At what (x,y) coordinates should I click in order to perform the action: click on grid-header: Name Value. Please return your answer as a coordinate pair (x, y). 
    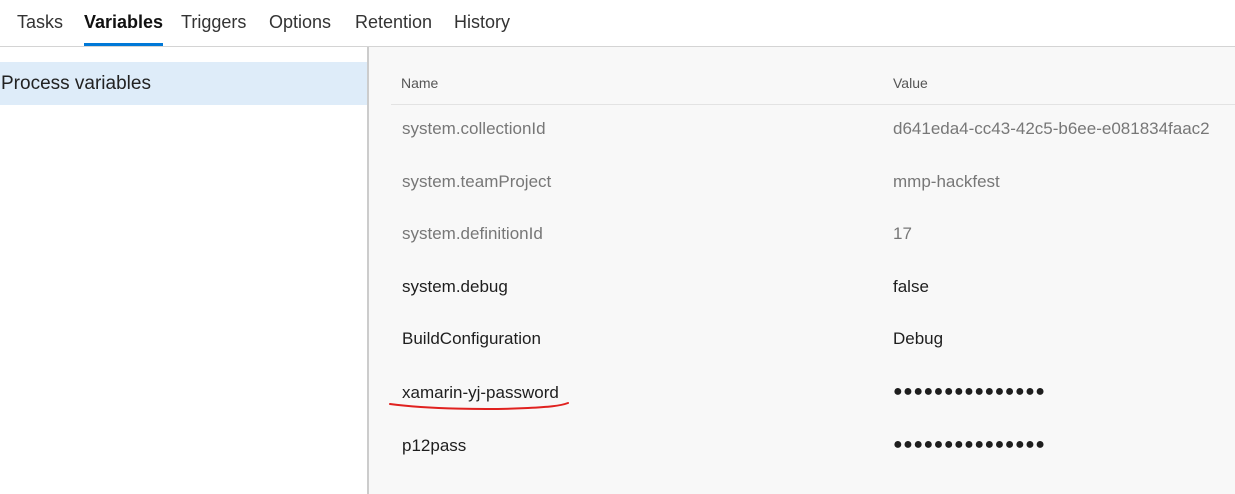
    Looking at the image, I should click on (813, 86).